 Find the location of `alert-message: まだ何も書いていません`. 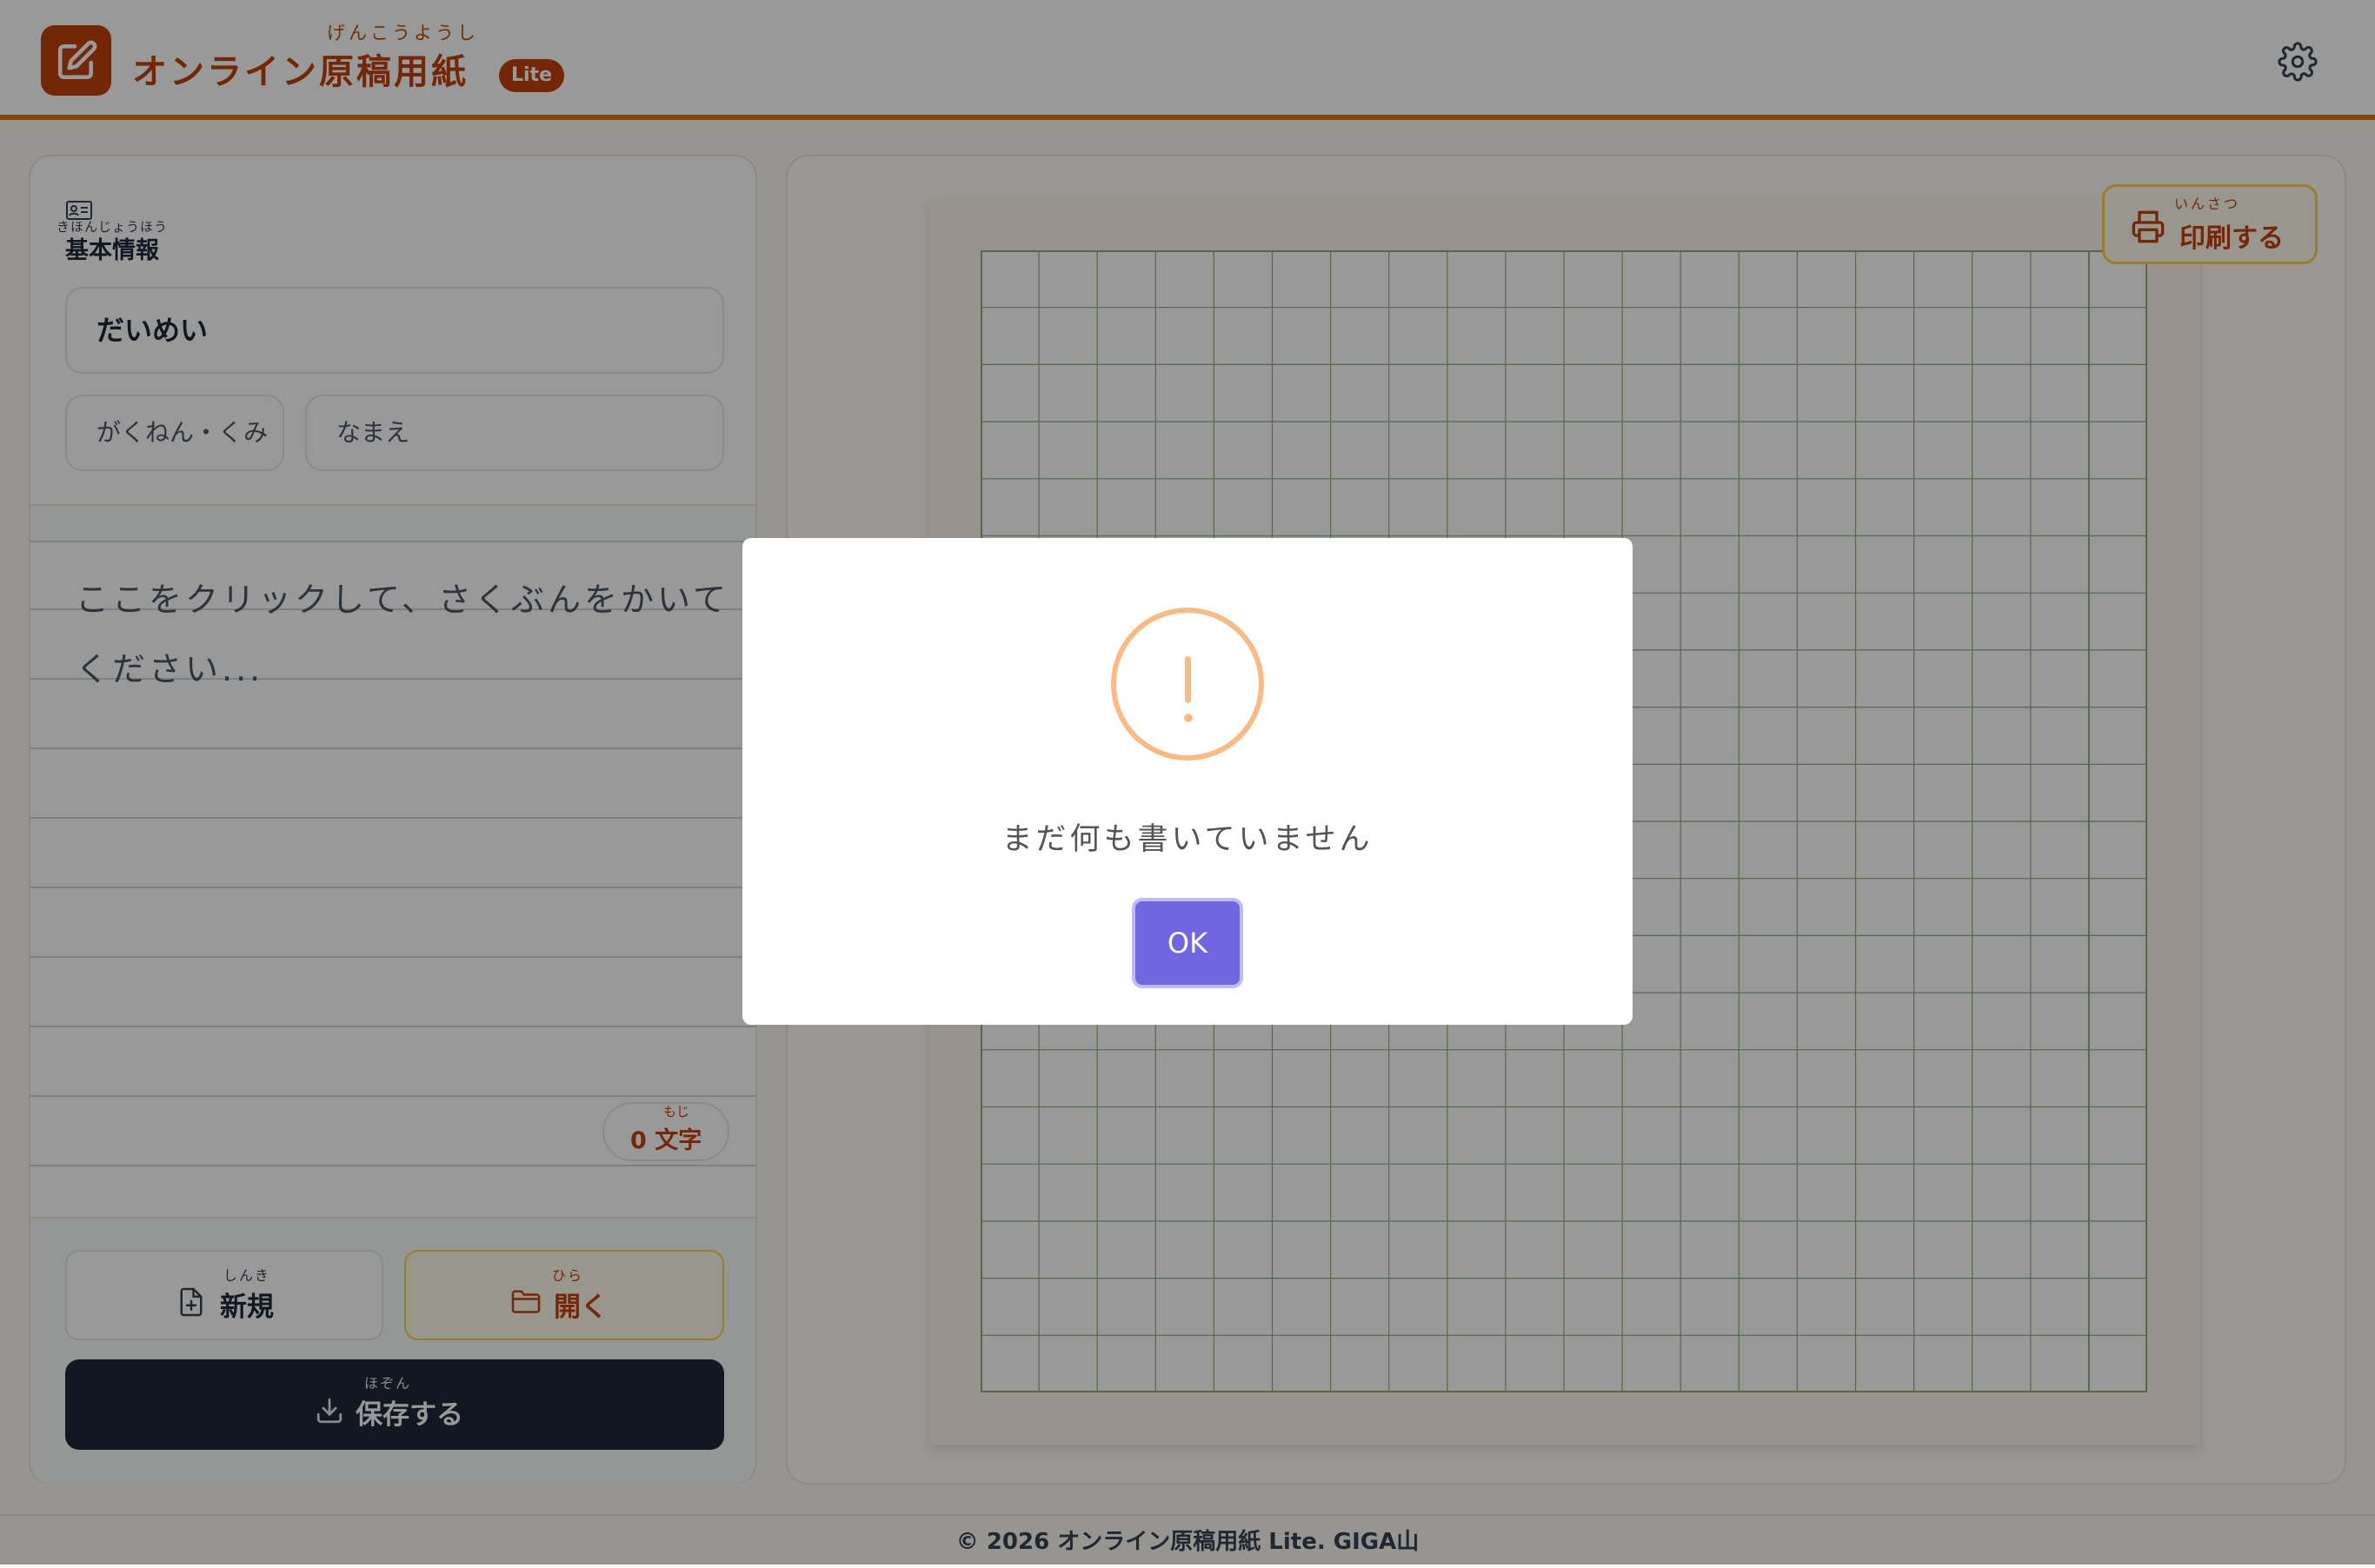

alert-message: まだ何も書いていません is located at coordinates (1187, 839).